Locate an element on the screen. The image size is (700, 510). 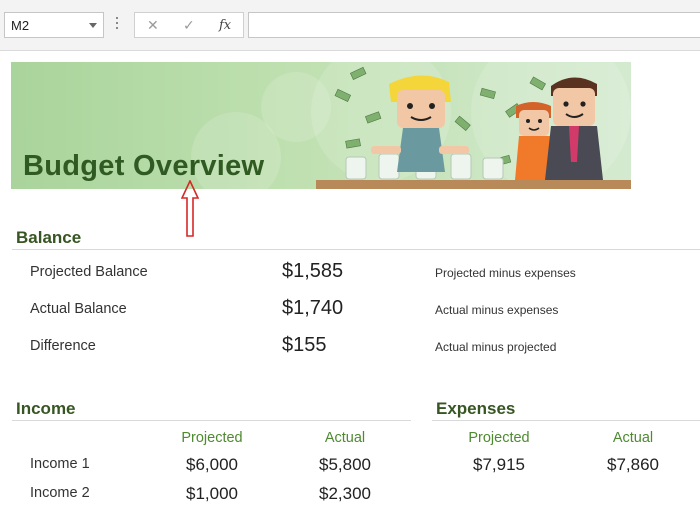
balance-amount: $155 is located at coordinates (304, 345).